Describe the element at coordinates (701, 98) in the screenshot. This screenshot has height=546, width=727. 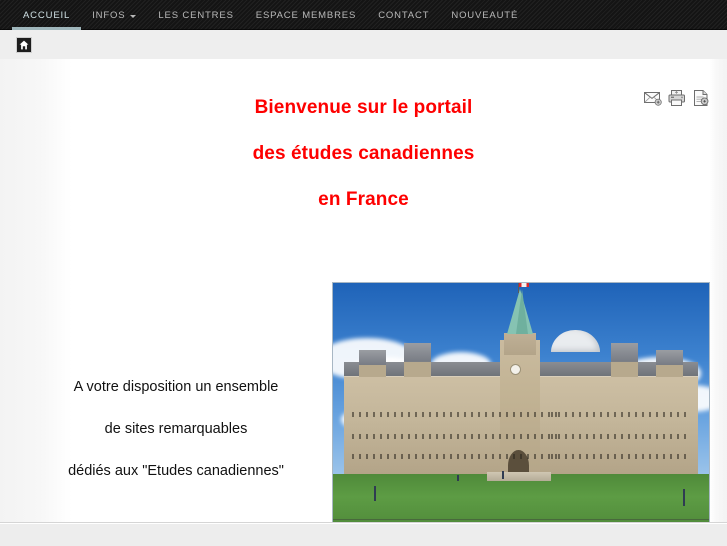
I see `page-icon` at that location.